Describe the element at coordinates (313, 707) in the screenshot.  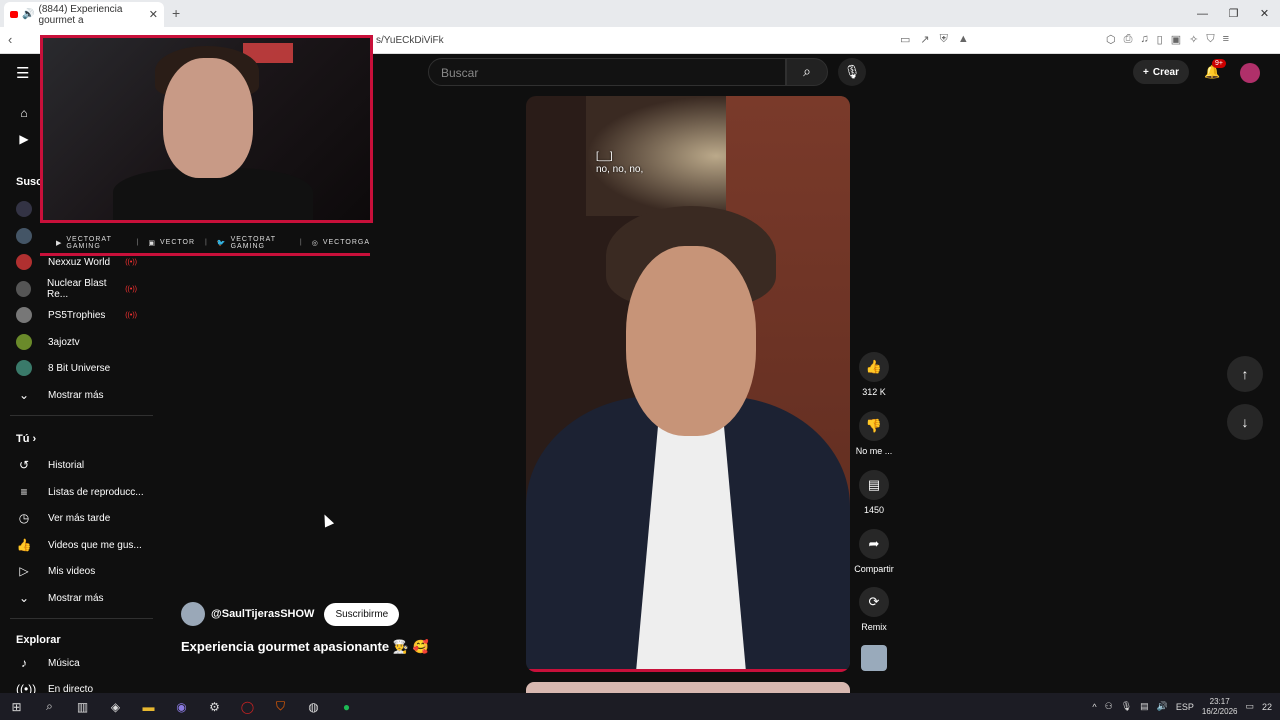
I see `obs-icon: ◍` at that location.